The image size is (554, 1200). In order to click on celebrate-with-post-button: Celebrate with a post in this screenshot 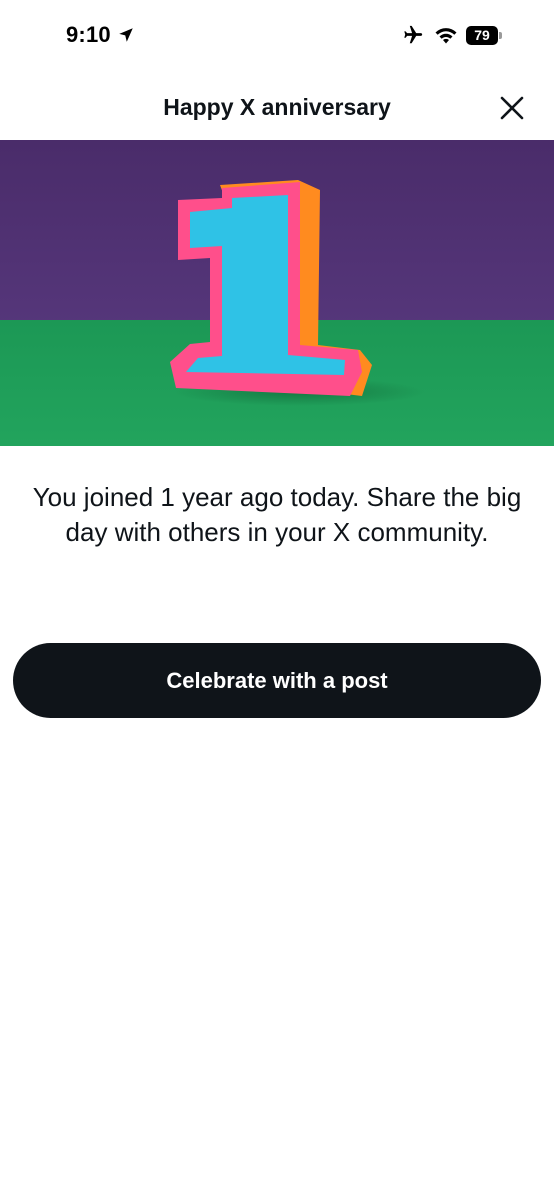, I will do `click(277, 680)`.